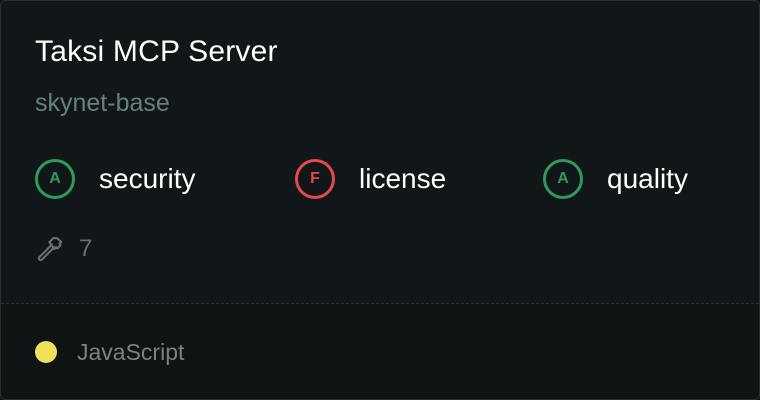 This screenshot has height=400, width=760. Describe the element at coordinates (86, 248) in the screenshot. I see `tools-count: 7` at that location.